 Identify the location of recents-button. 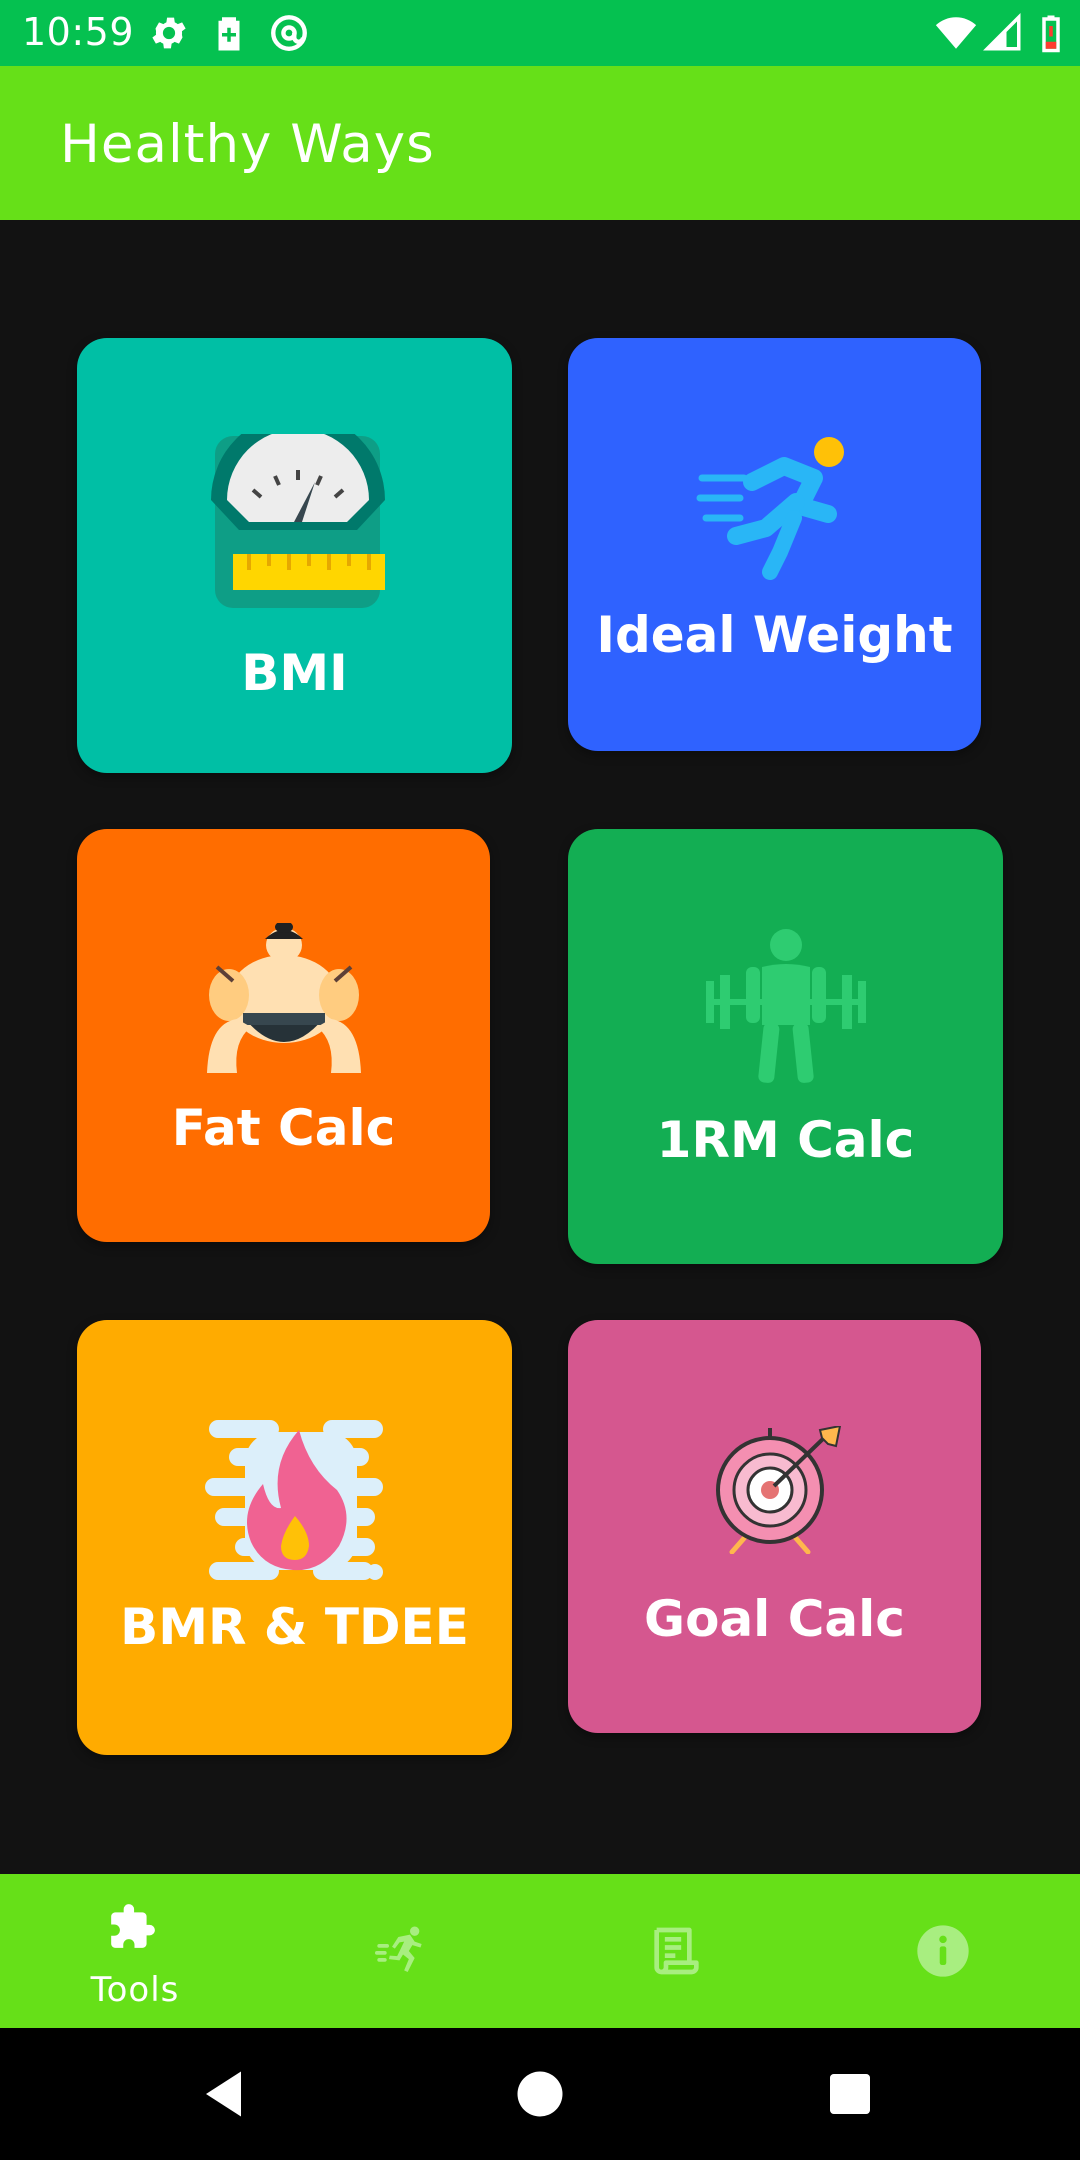
(850, 2094).